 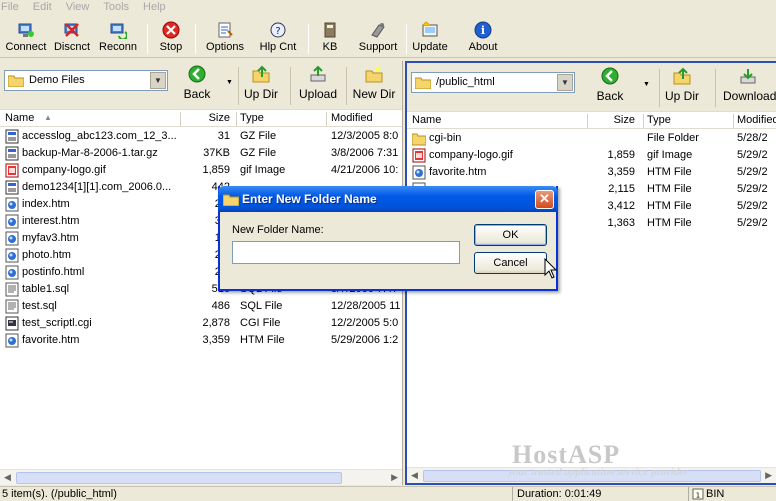 I want to click on local-back-button: Back, so click(x=197, y=83).